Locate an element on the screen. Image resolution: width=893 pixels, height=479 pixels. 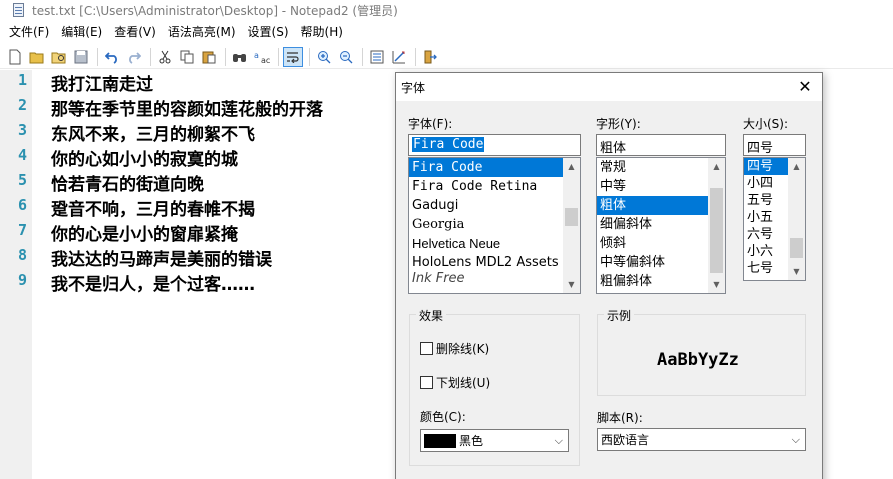
font-list-item: Georgia is located at coordinates (494, 224).